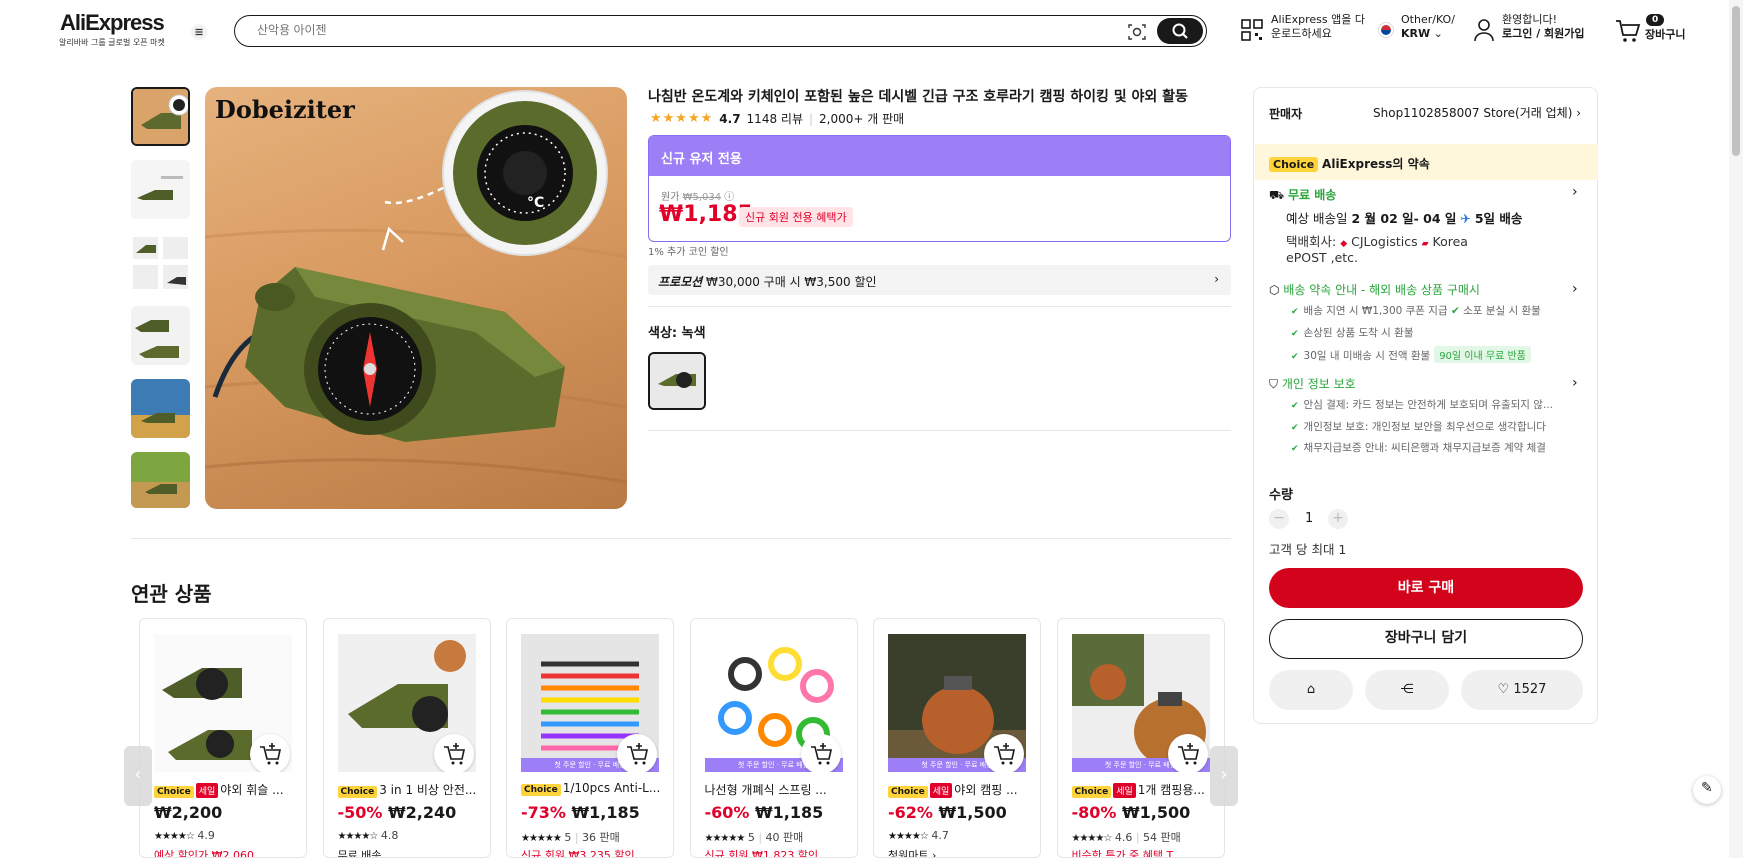 This screenshot has height=858, width=1743. What do you see at coordinates (1736, 81) in the screenshot?
I see `scrollbar-thumb` at bounding box center [1736, 81].